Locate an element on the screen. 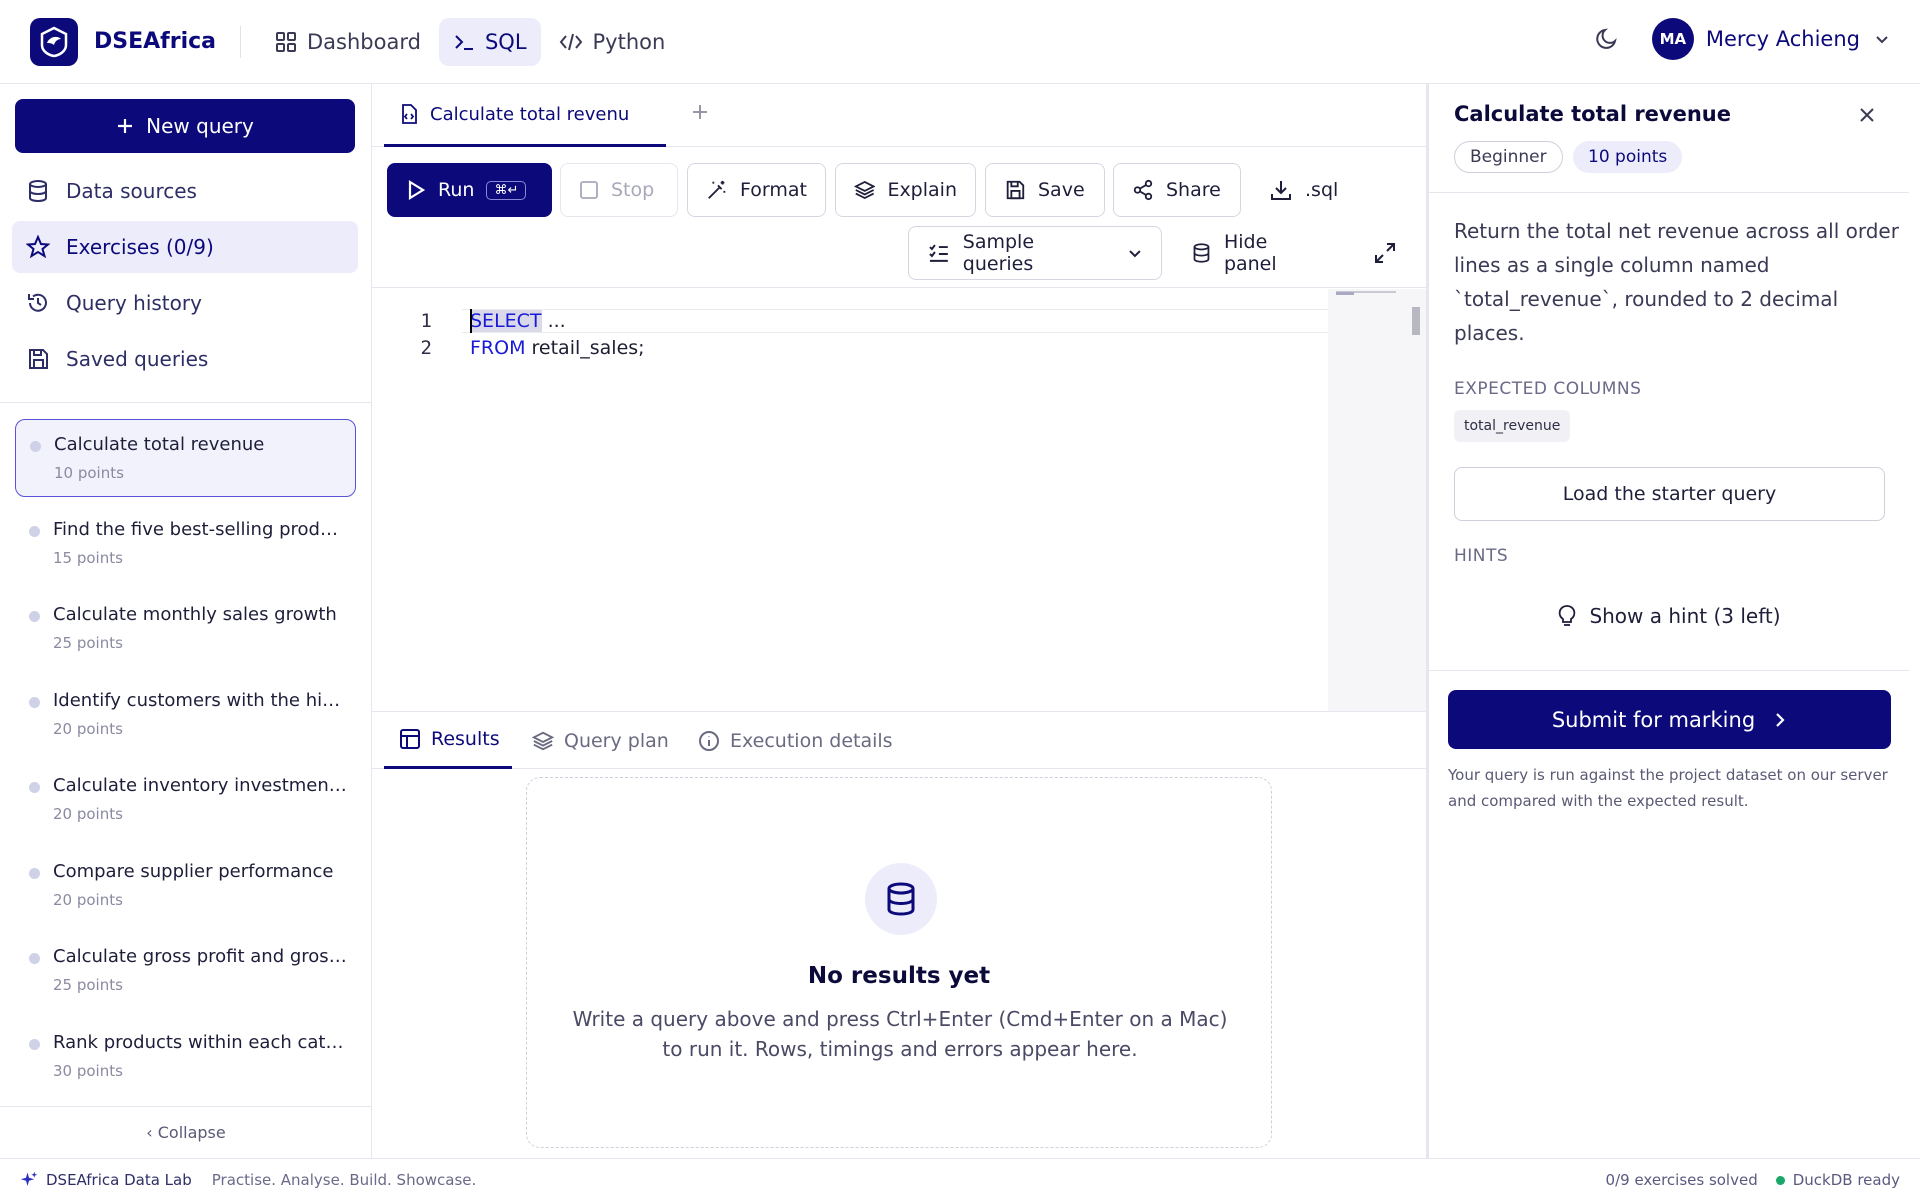 The width and height of the screenshot is (1920, 1201). nav-sql-label: SQL is located at coordinates (505, 41).